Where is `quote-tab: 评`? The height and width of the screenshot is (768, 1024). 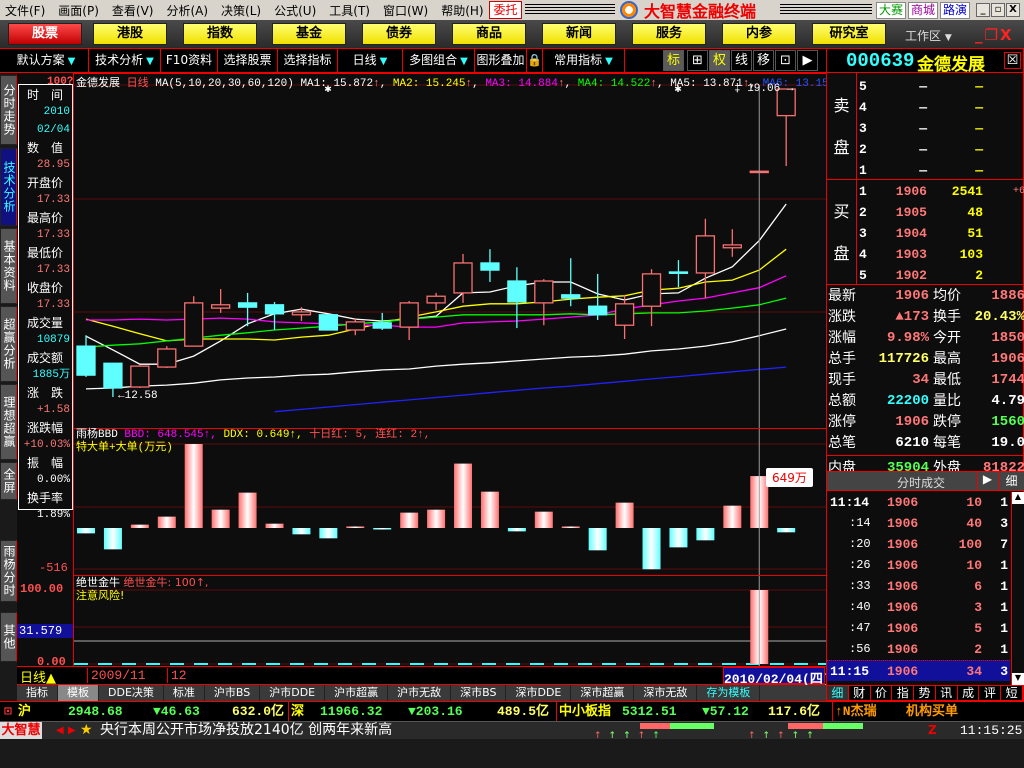
quote-tab: 评 is located at coordinates (990, 693).